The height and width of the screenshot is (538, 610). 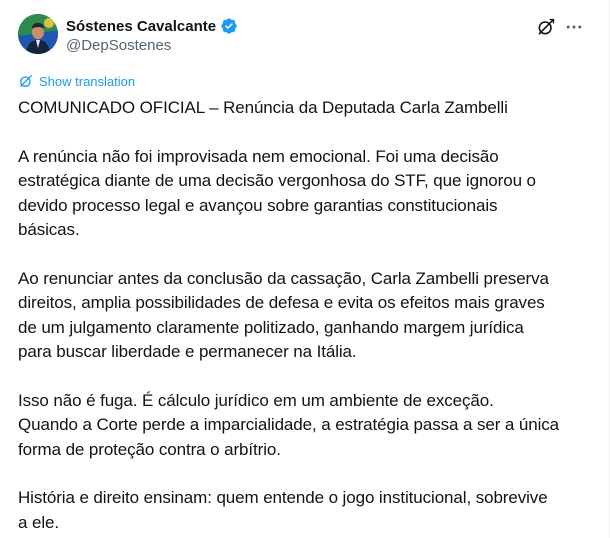 What do you see at coordinates (141, 26) in the screenshot?
I see `author-display-name: Sóstenes Cavalcante` at bounding box center [141, 26].